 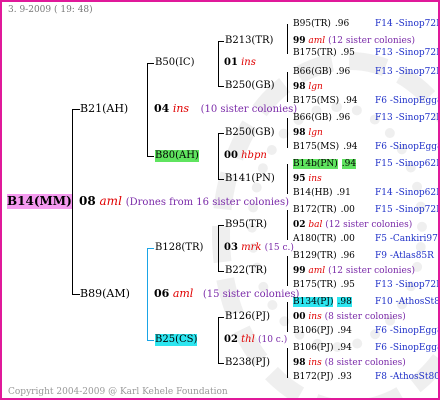 I want to click on lineage-row: 06 aml (15 sister colonies), so click(x=226, y=294).